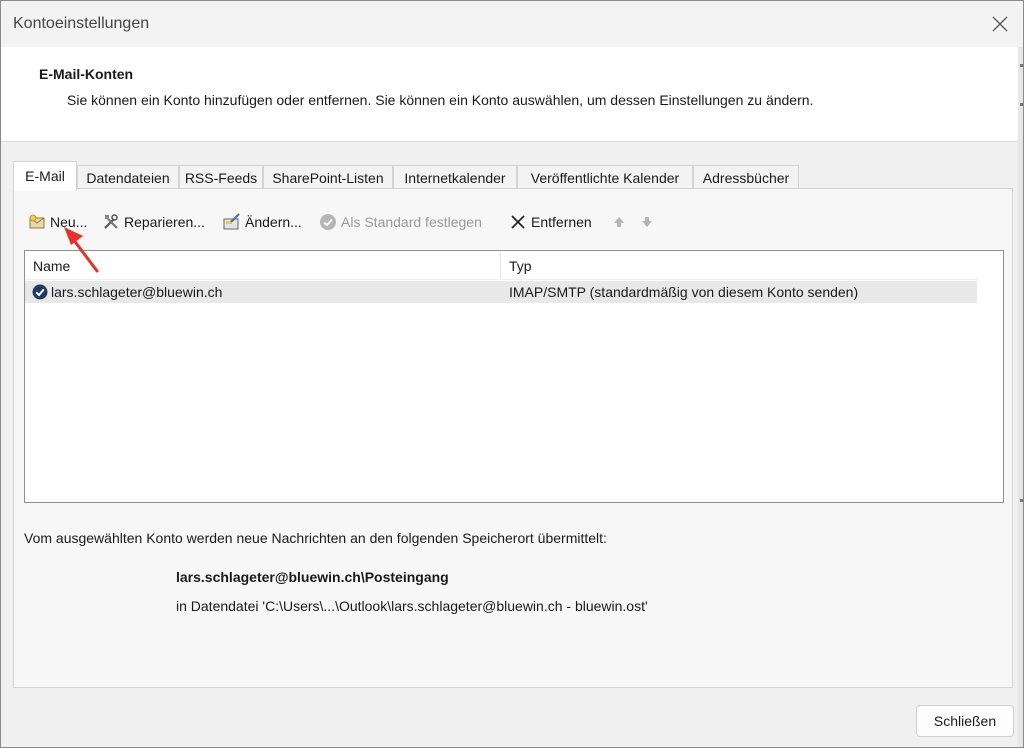 The width and height of the screenshot is (1024, 748). I want to click on arrow-down-icon, so click(647, 222).